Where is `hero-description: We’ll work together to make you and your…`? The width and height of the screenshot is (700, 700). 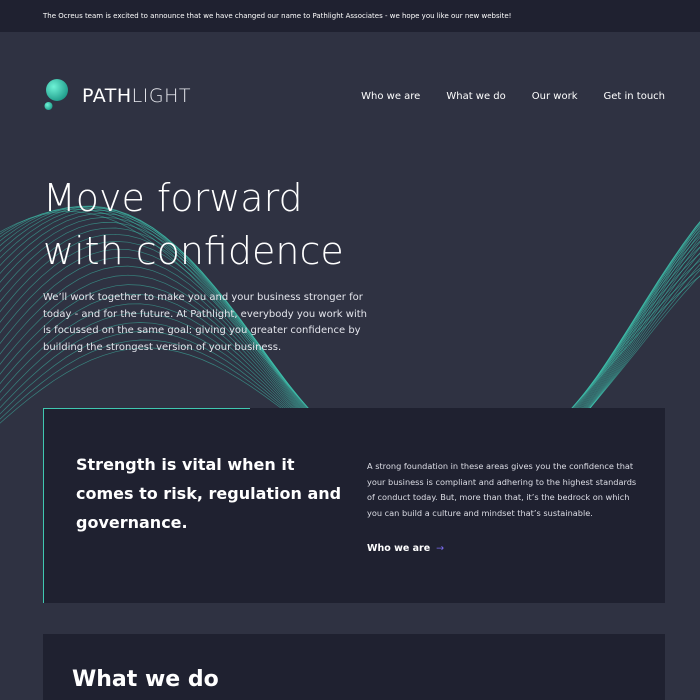
hero-description: We’ll work together to make you and your… is located at coordinates (205, 322).